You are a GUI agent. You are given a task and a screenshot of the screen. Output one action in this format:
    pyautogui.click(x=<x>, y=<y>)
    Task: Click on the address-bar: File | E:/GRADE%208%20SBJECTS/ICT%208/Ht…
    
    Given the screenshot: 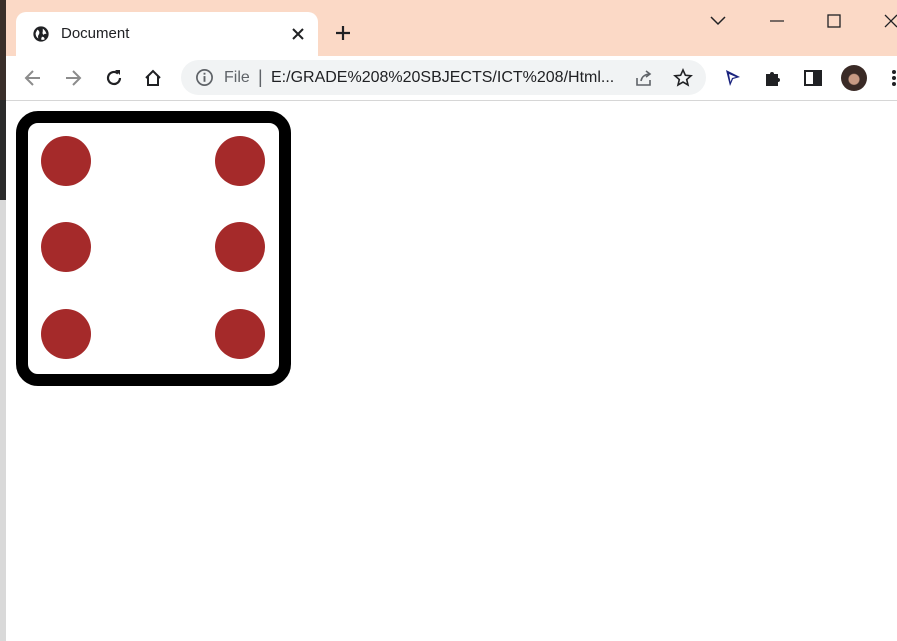 What is the action you would take?
    pyautogui.click(x=443, y=77)
    